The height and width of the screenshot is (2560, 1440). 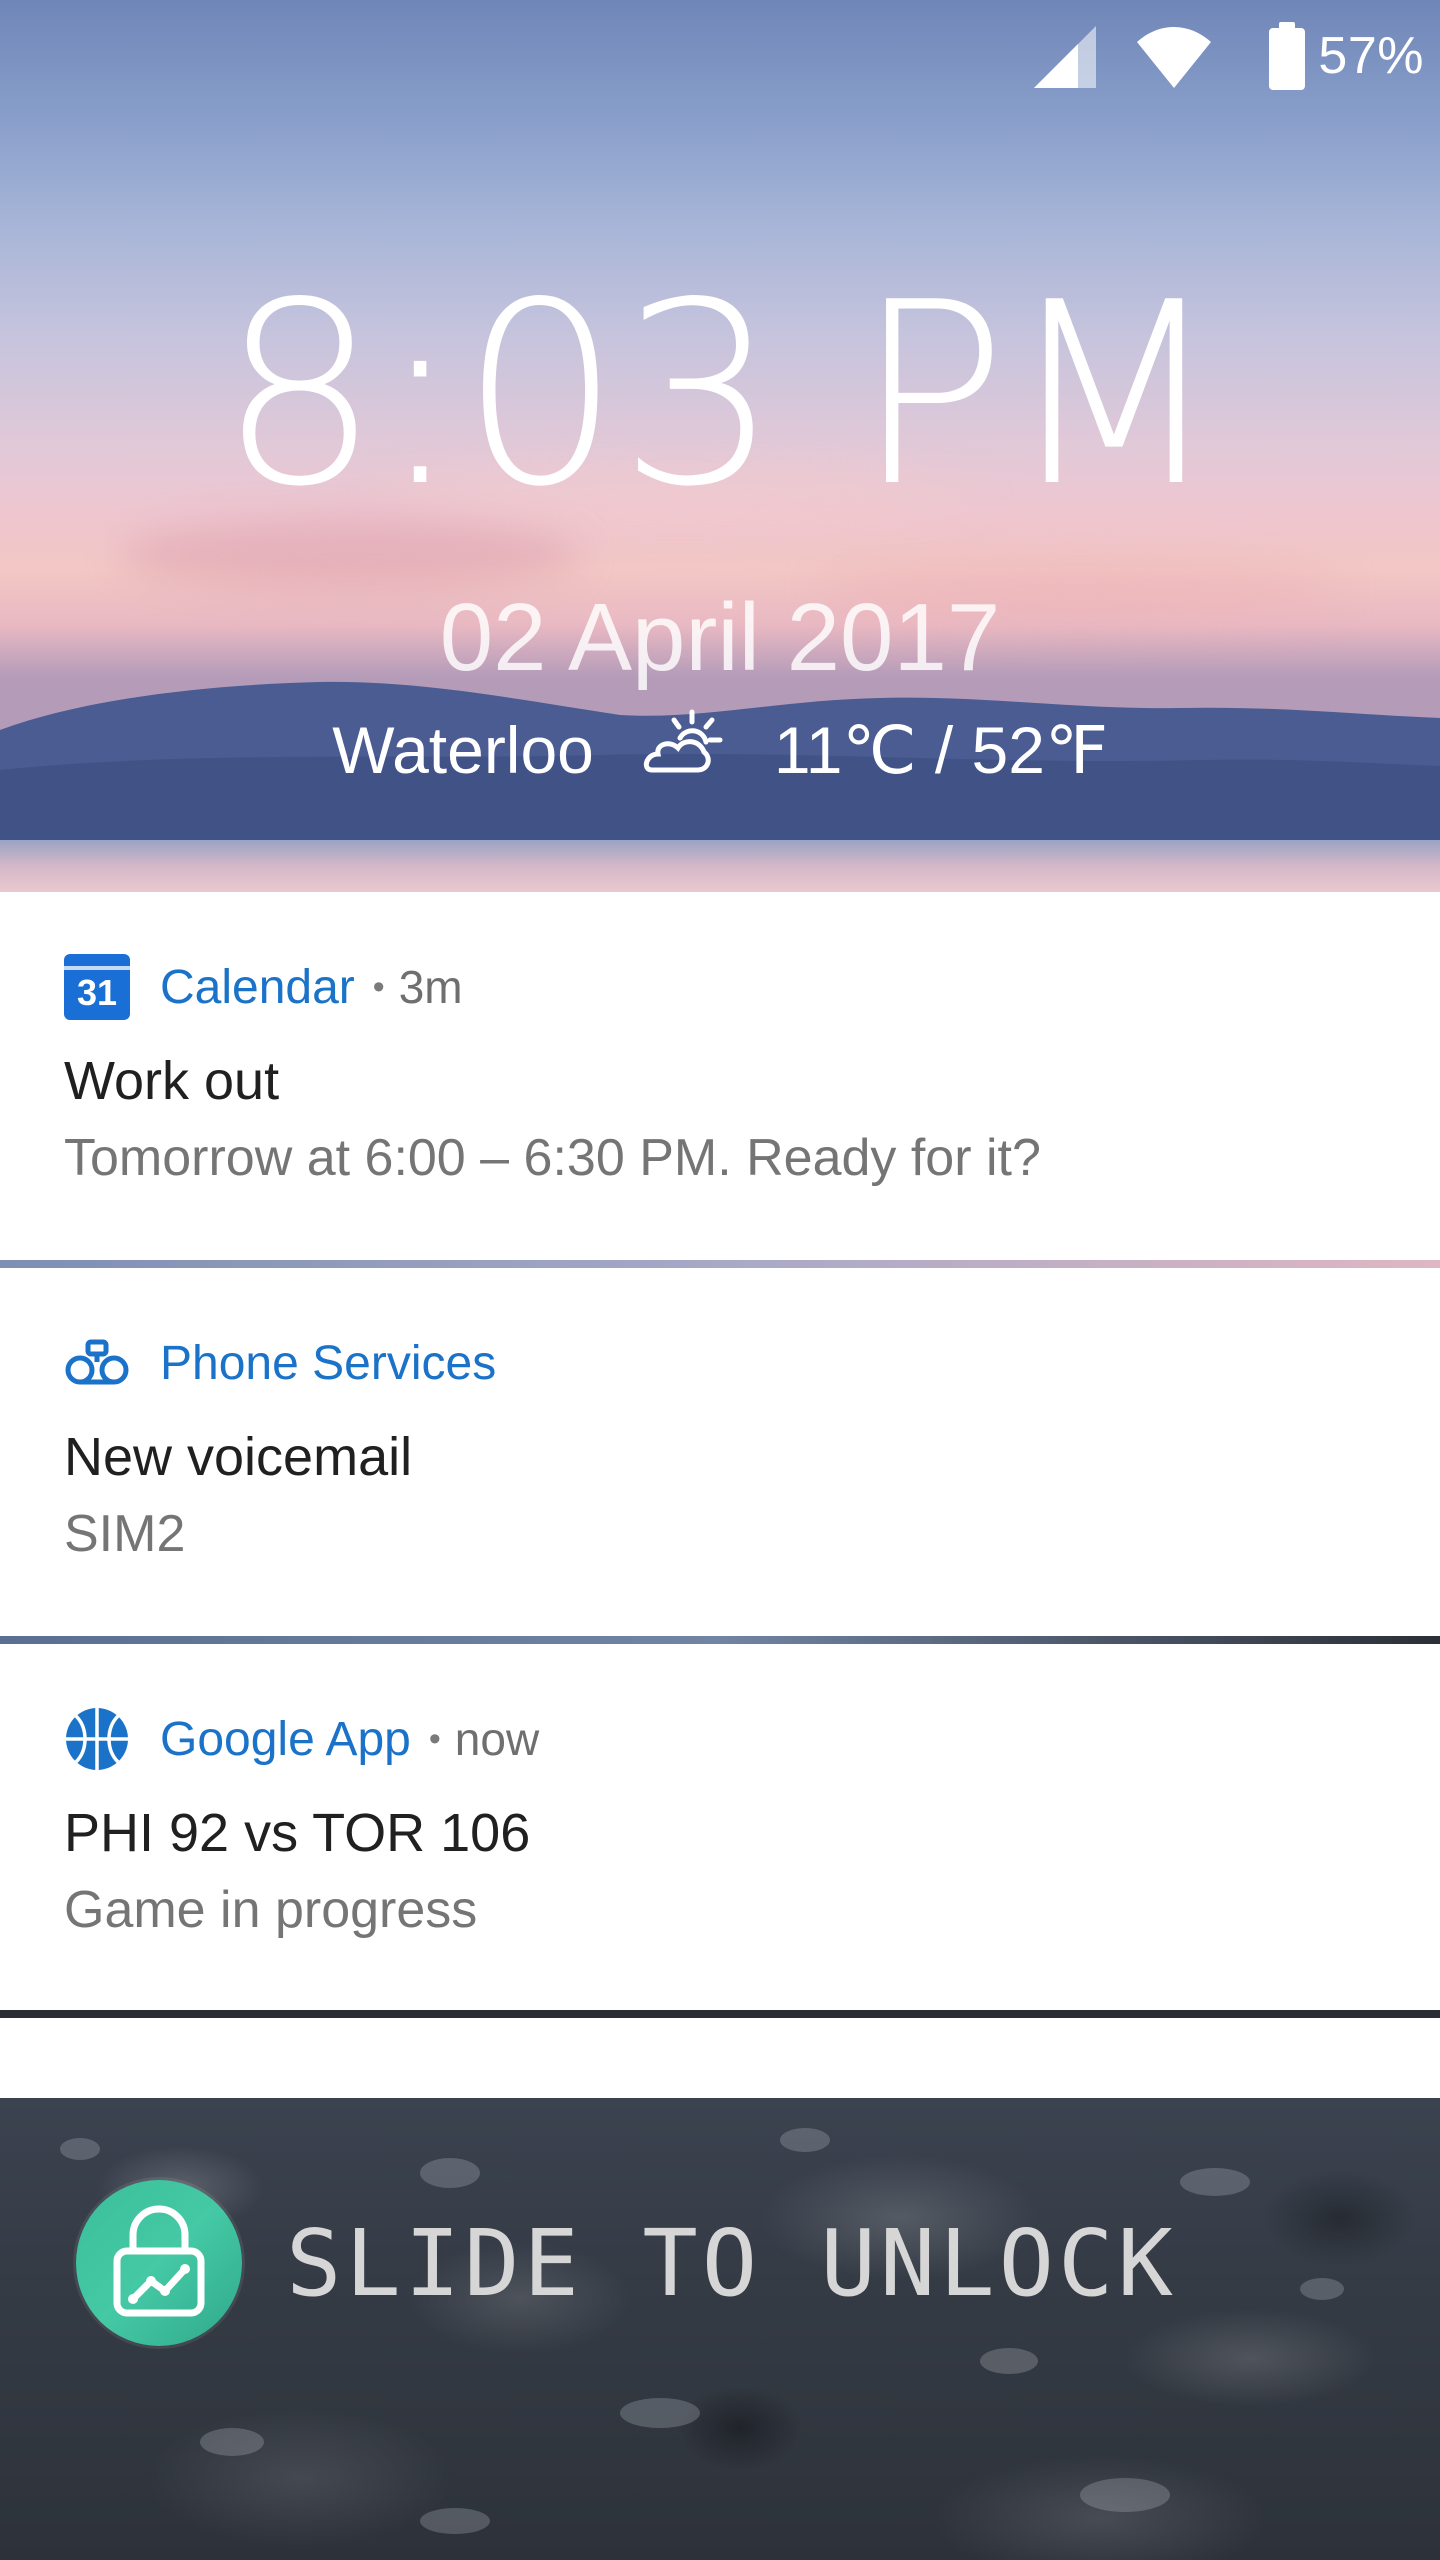 What do you see at coordinates (430, 987) in the screenshot?
I see `notification-time: 3m` at bounding box center [430, 987].